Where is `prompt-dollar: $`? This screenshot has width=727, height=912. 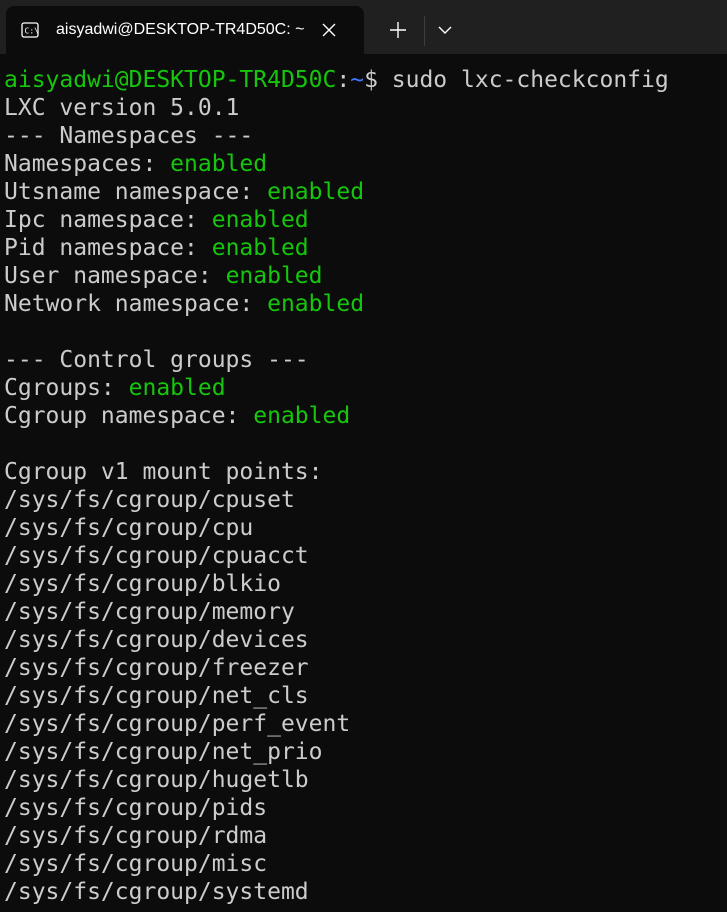
prompt-dollar: $ is located at coordinates (378, 80).